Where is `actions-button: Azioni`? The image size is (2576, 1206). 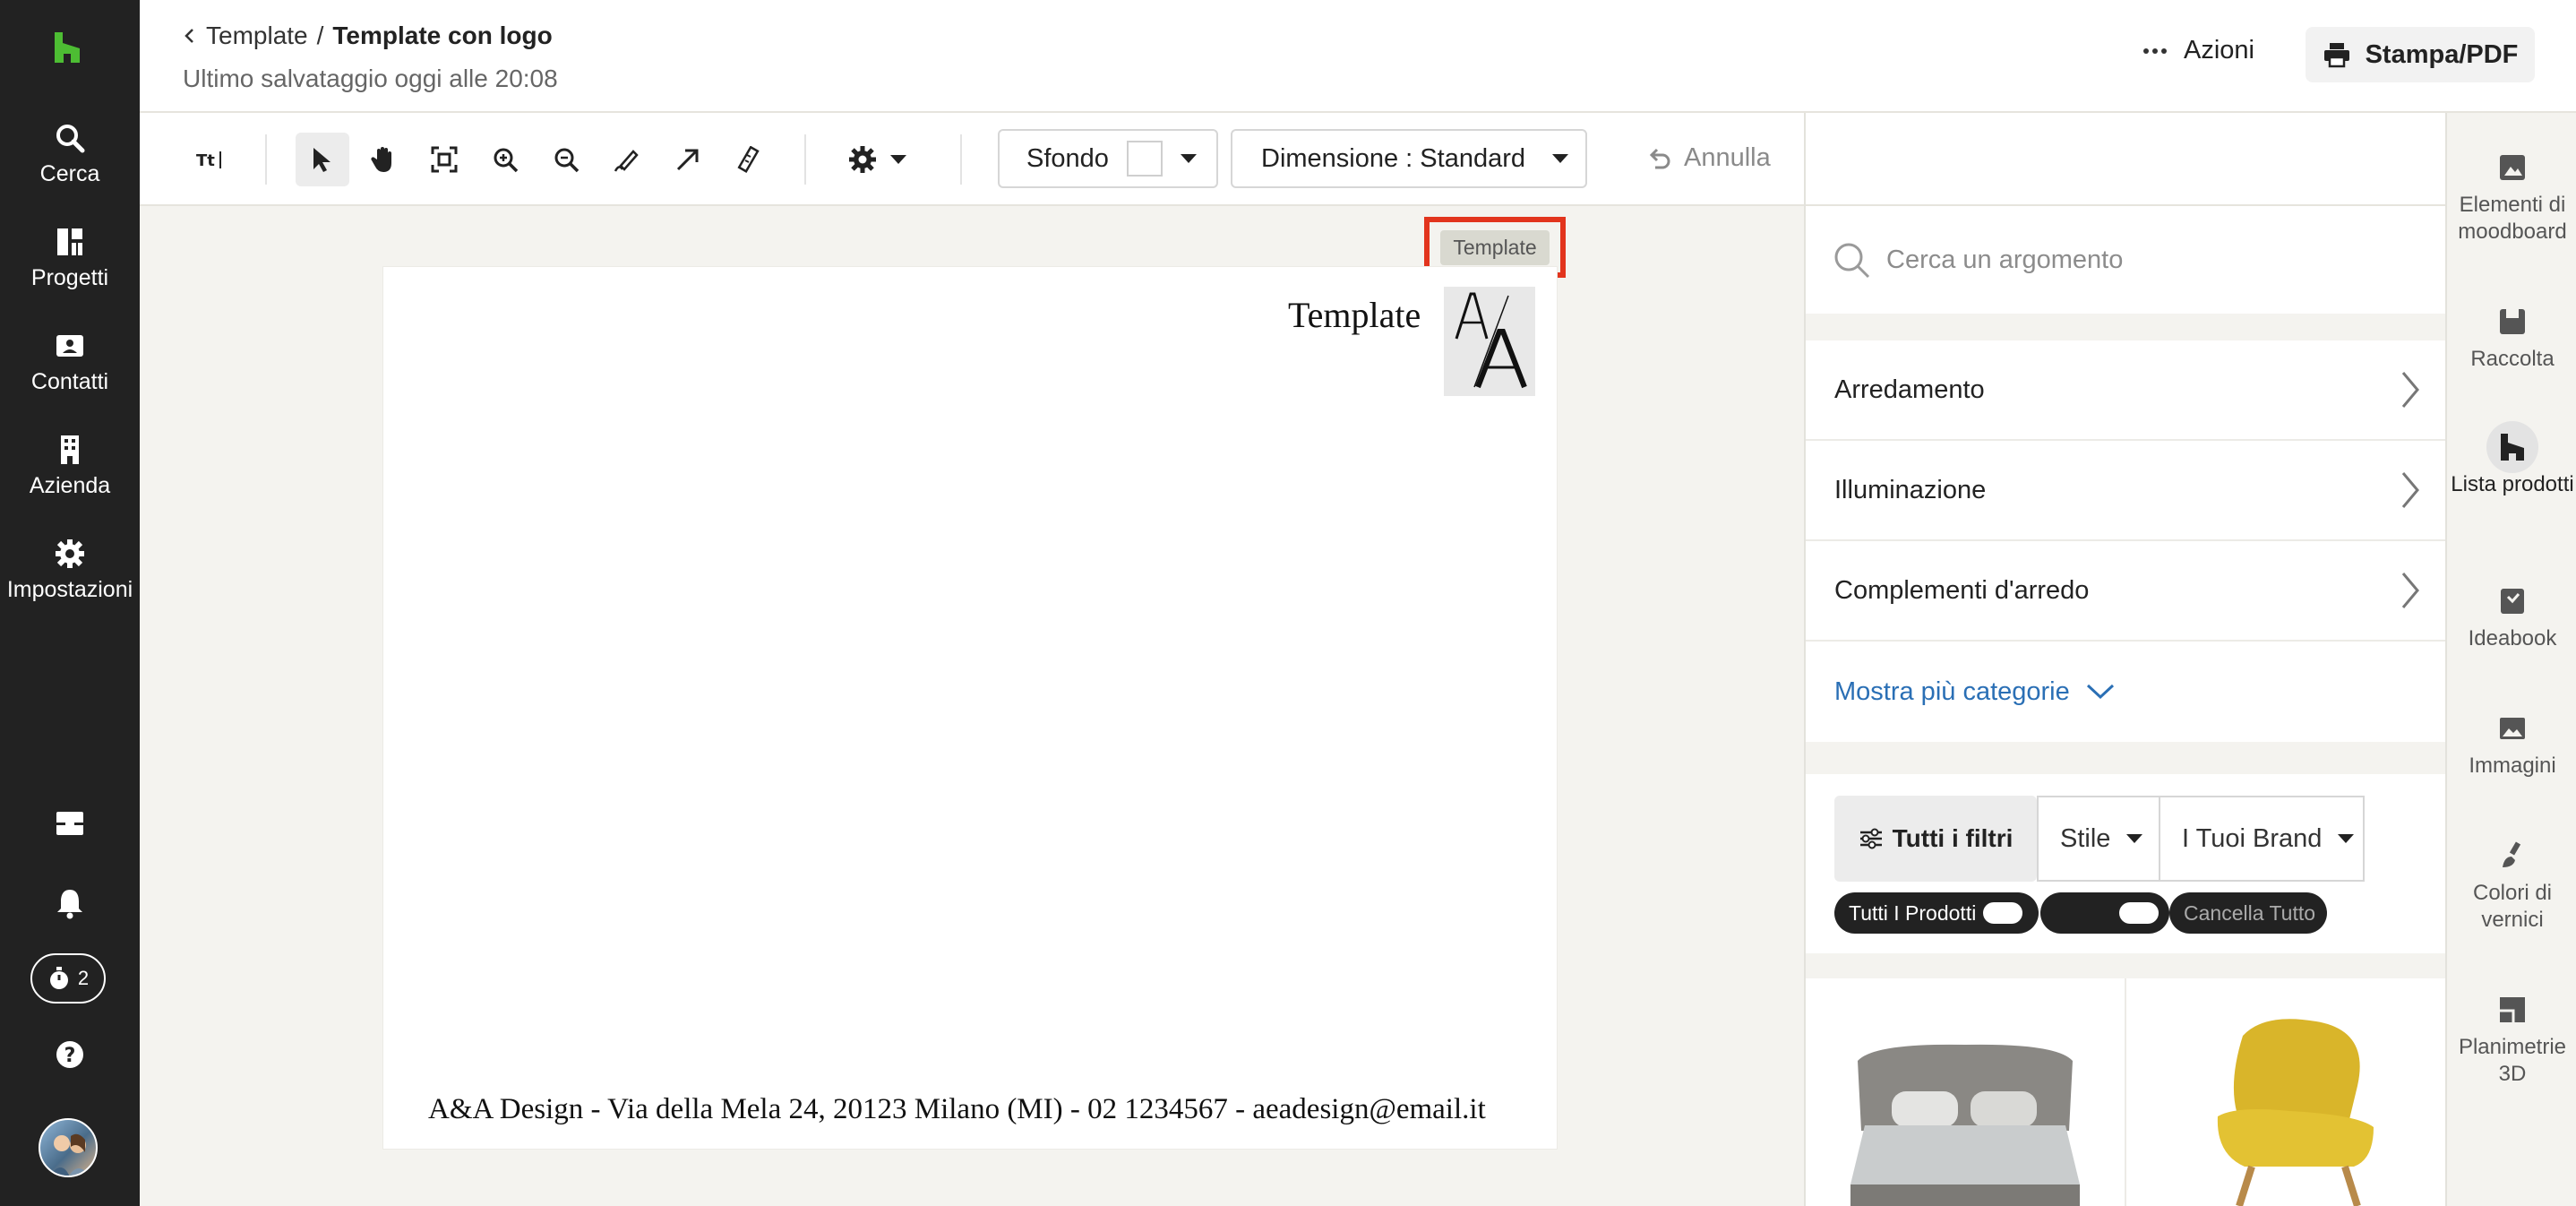
actions-button: Azioni is located at coordinates (2198, 50).